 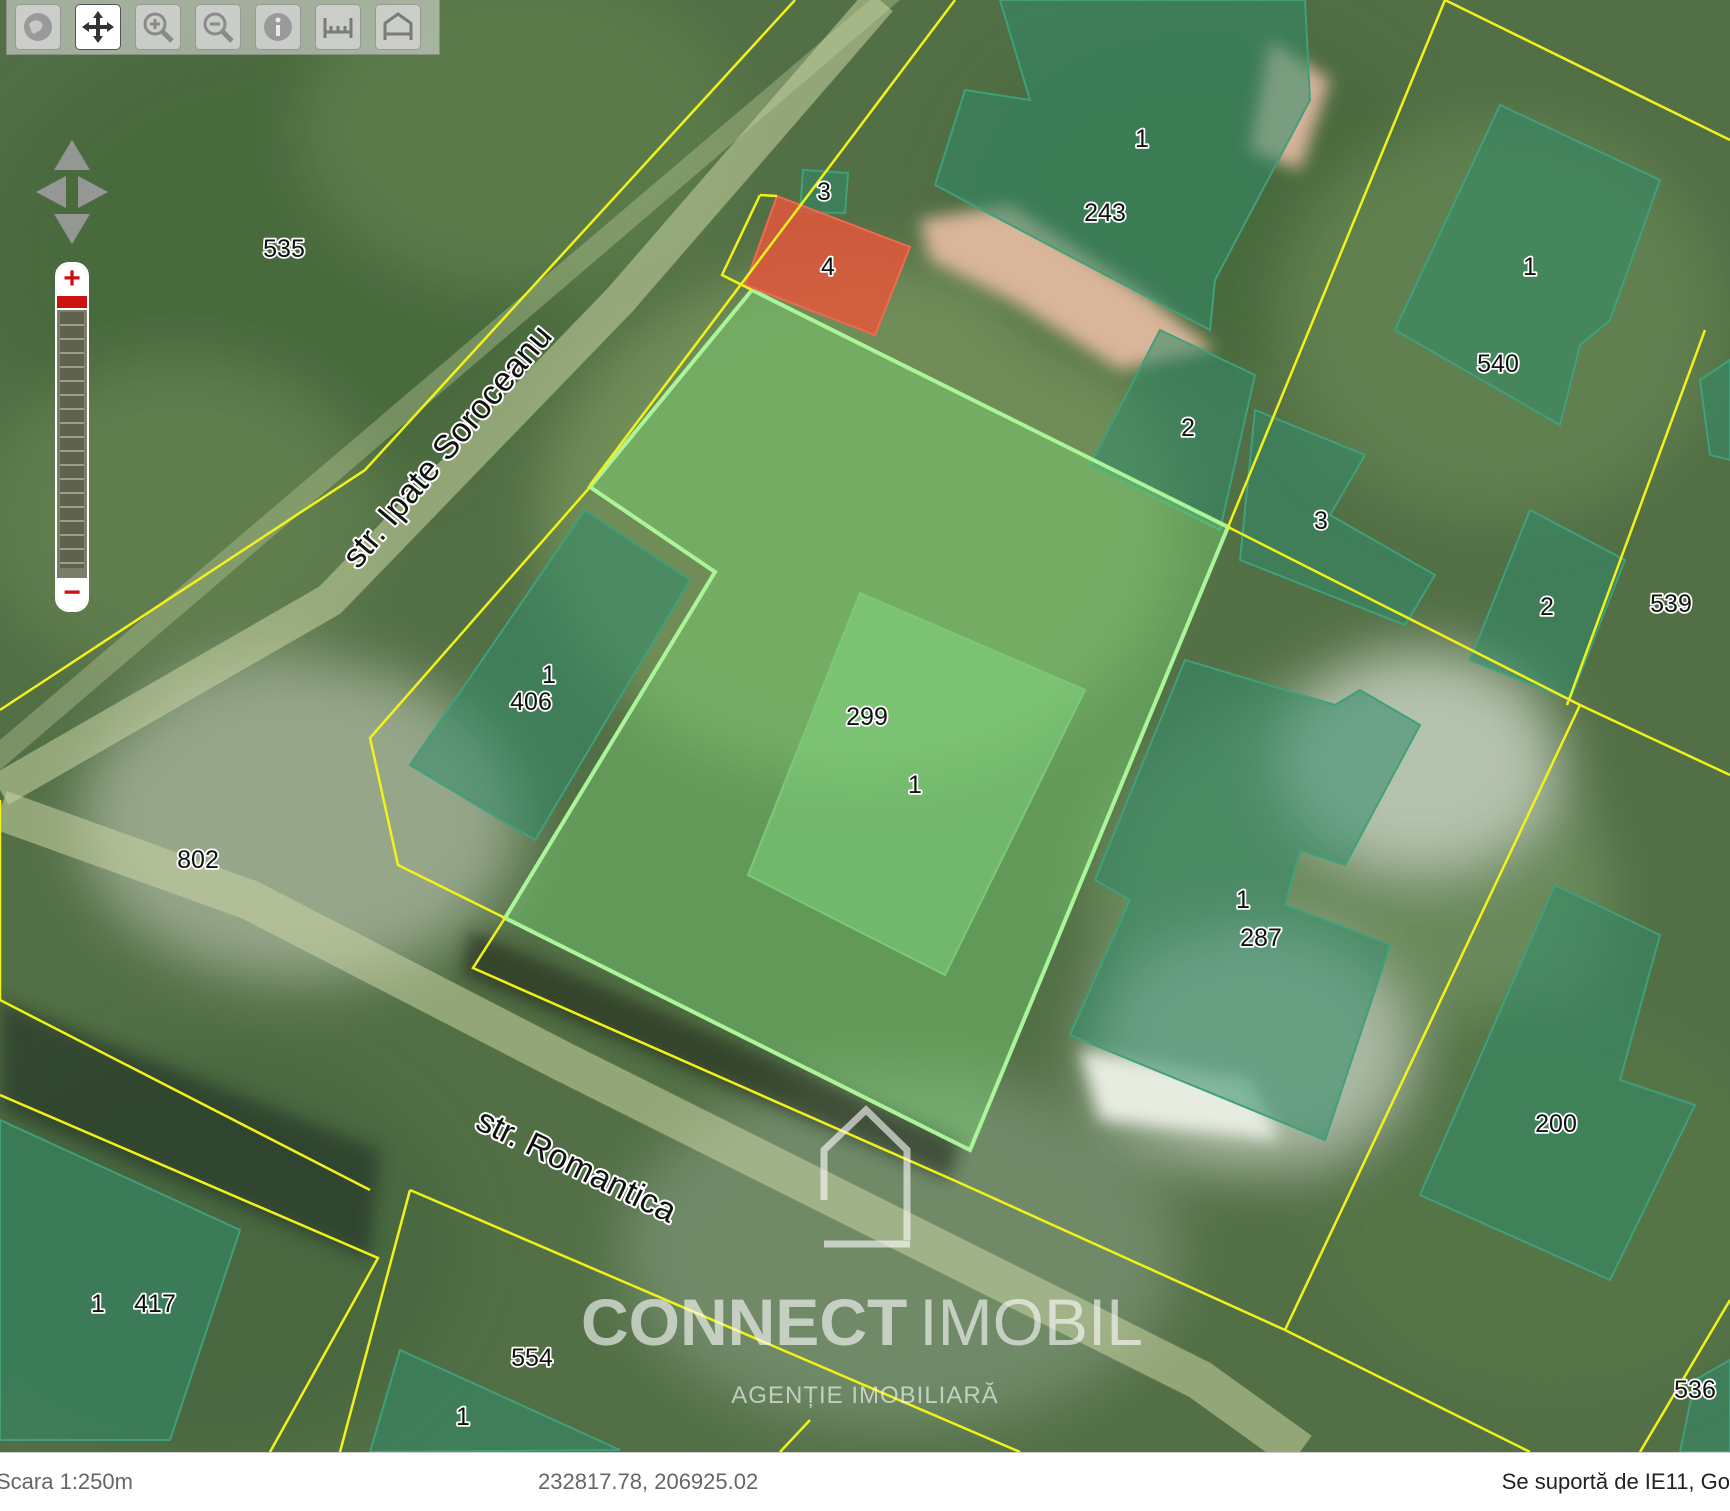 I want to click on zoom-bar: + −, so click(x=72, y=437).